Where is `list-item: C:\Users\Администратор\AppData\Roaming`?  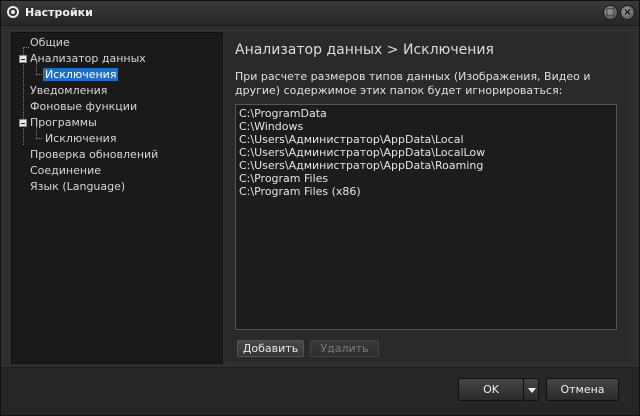
list-item: C:\Users\Администратор\AppData\Roaming is located at coordinates (426, 165).